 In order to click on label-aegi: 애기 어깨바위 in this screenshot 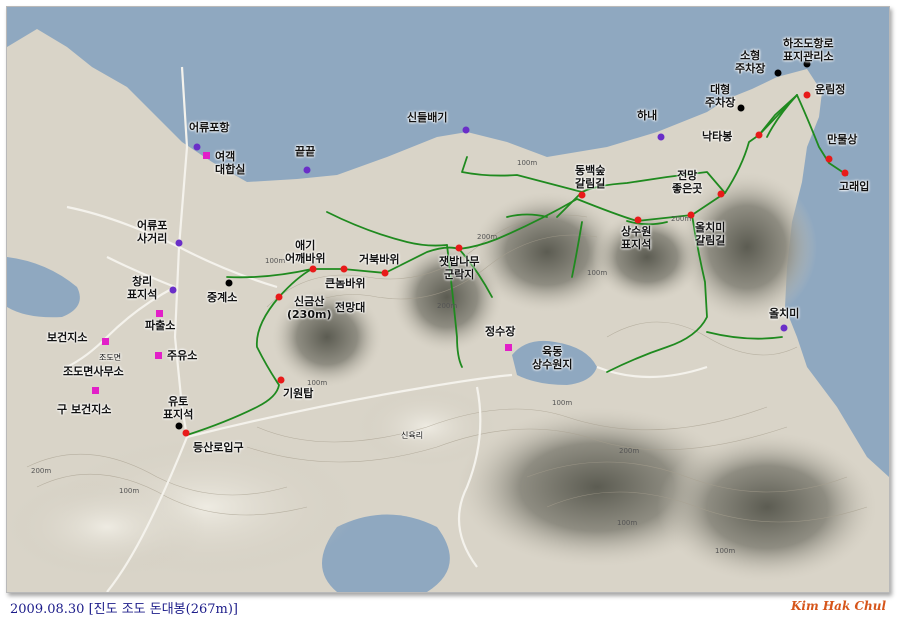, I will do `click(305, 252)`.